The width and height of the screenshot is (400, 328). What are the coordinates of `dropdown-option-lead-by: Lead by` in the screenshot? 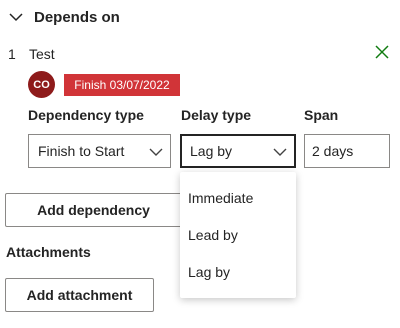 It's located at (238, 235).